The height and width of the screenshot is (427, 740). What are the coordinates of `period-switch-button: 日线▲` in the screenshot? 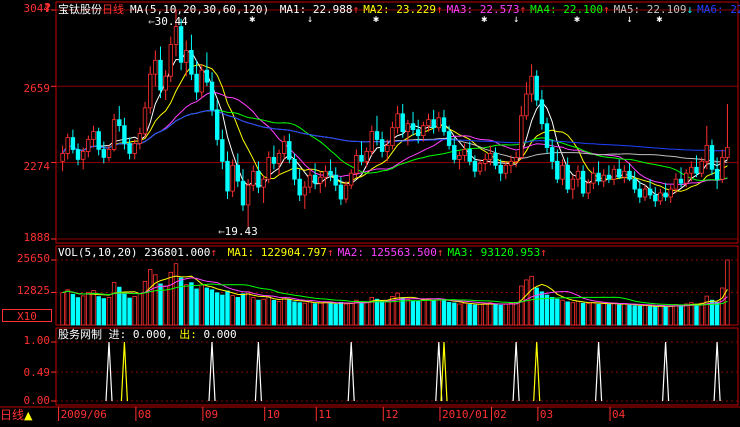 It's located at (16, 415).